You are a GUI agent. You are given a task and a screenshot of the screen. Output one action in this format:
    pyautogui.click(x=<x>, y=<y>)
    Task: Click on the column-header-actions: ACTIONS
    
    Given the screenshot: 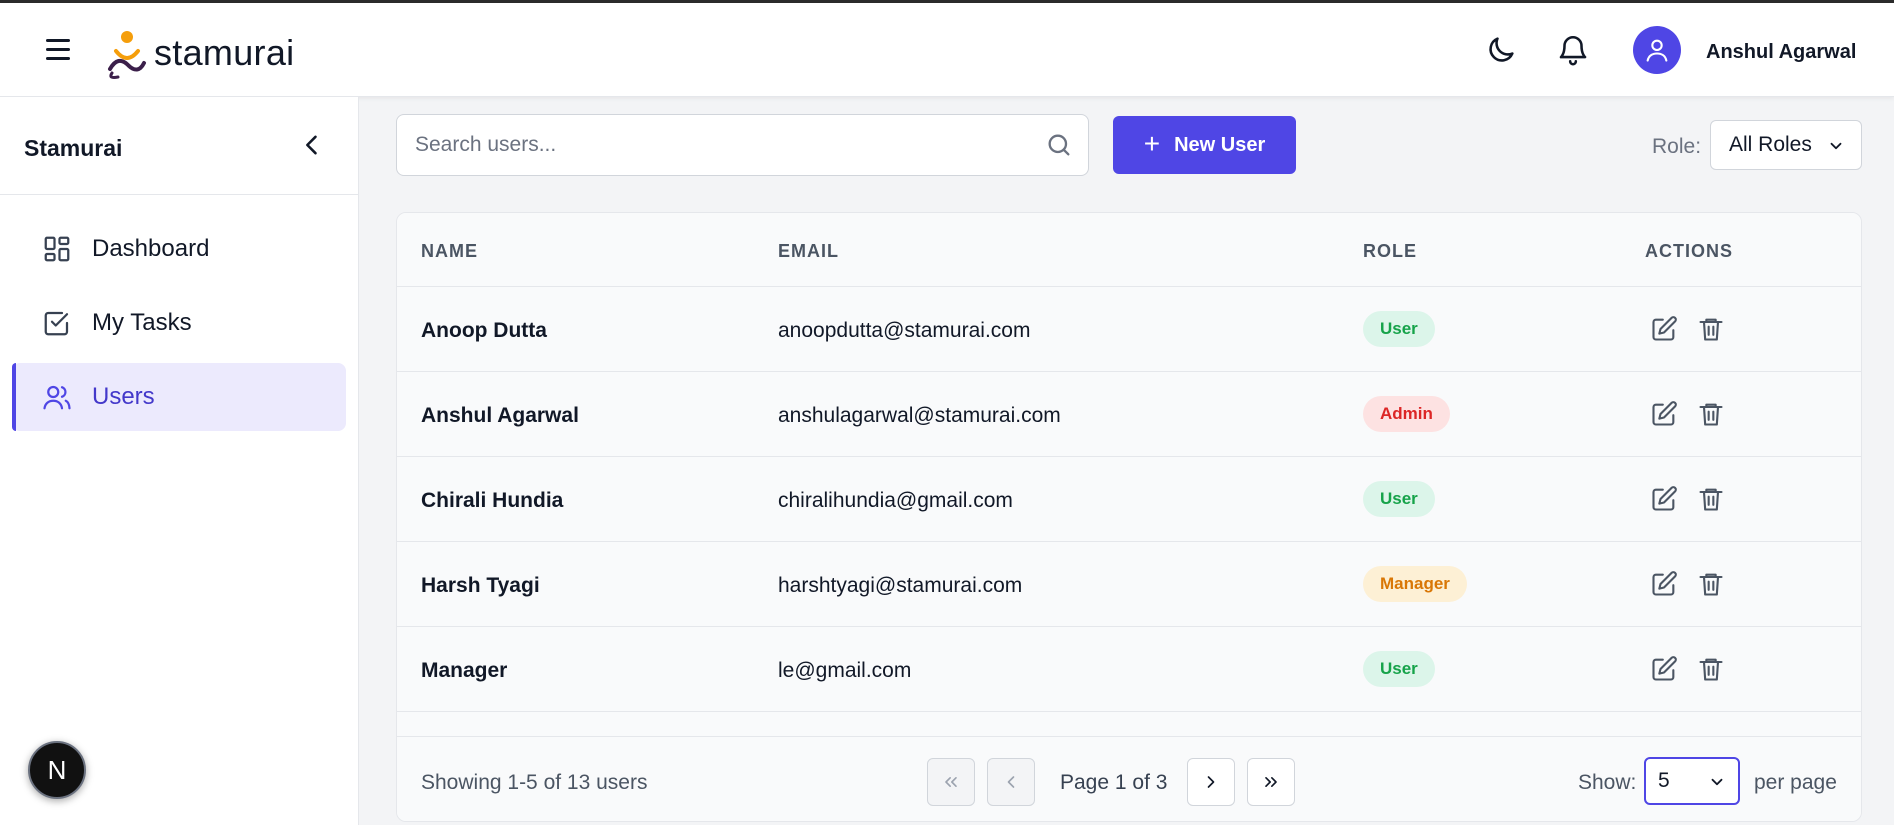 What is the action you would take?
    pyautogui.click(x=1689, y=251)
    